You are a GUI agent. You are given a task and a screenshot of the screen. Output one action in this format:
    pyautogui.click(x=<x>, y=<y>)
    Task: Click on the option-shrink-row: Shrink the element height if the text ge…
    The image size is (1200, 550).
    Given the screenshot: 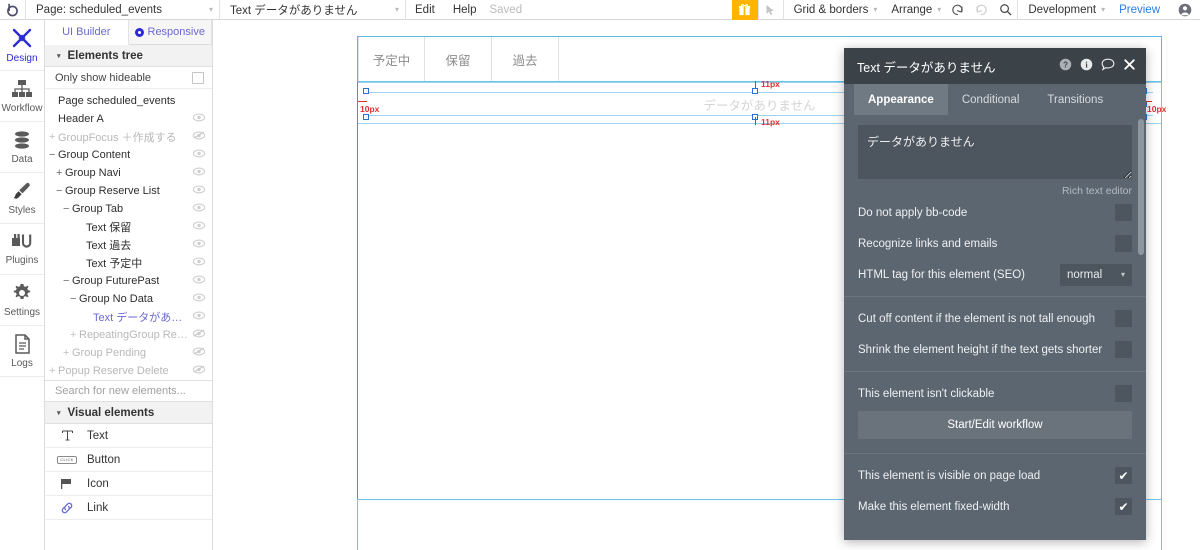 What is the action you would take?
    pyautogui.click(x=995, y=349)
    